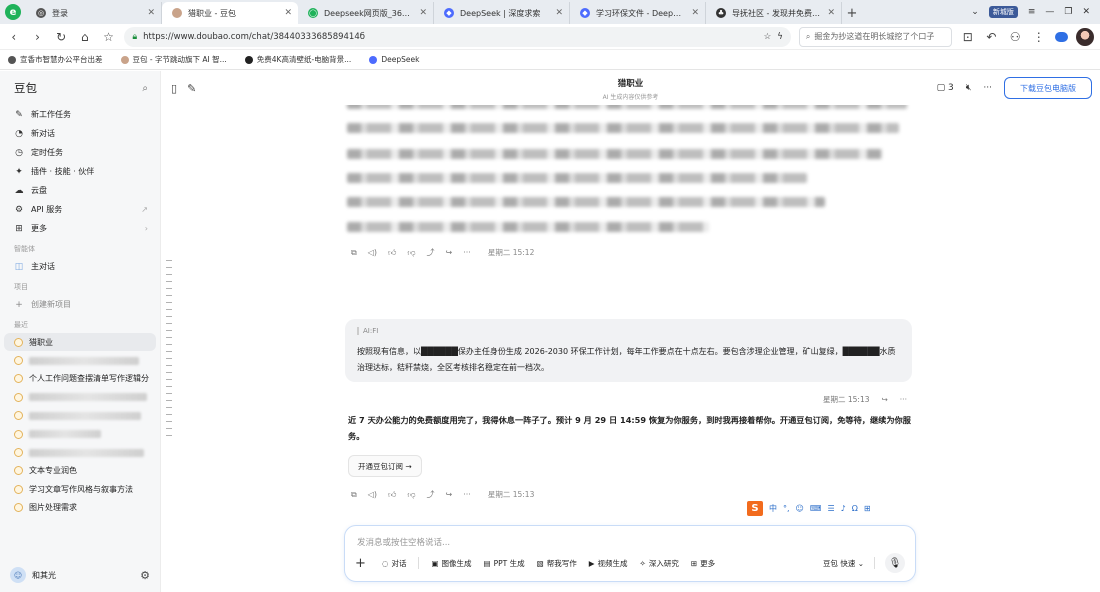  Describe the element at coordinates (969, 88) in the screenshot. I see `mute-icon: 🔇︎` at that location.